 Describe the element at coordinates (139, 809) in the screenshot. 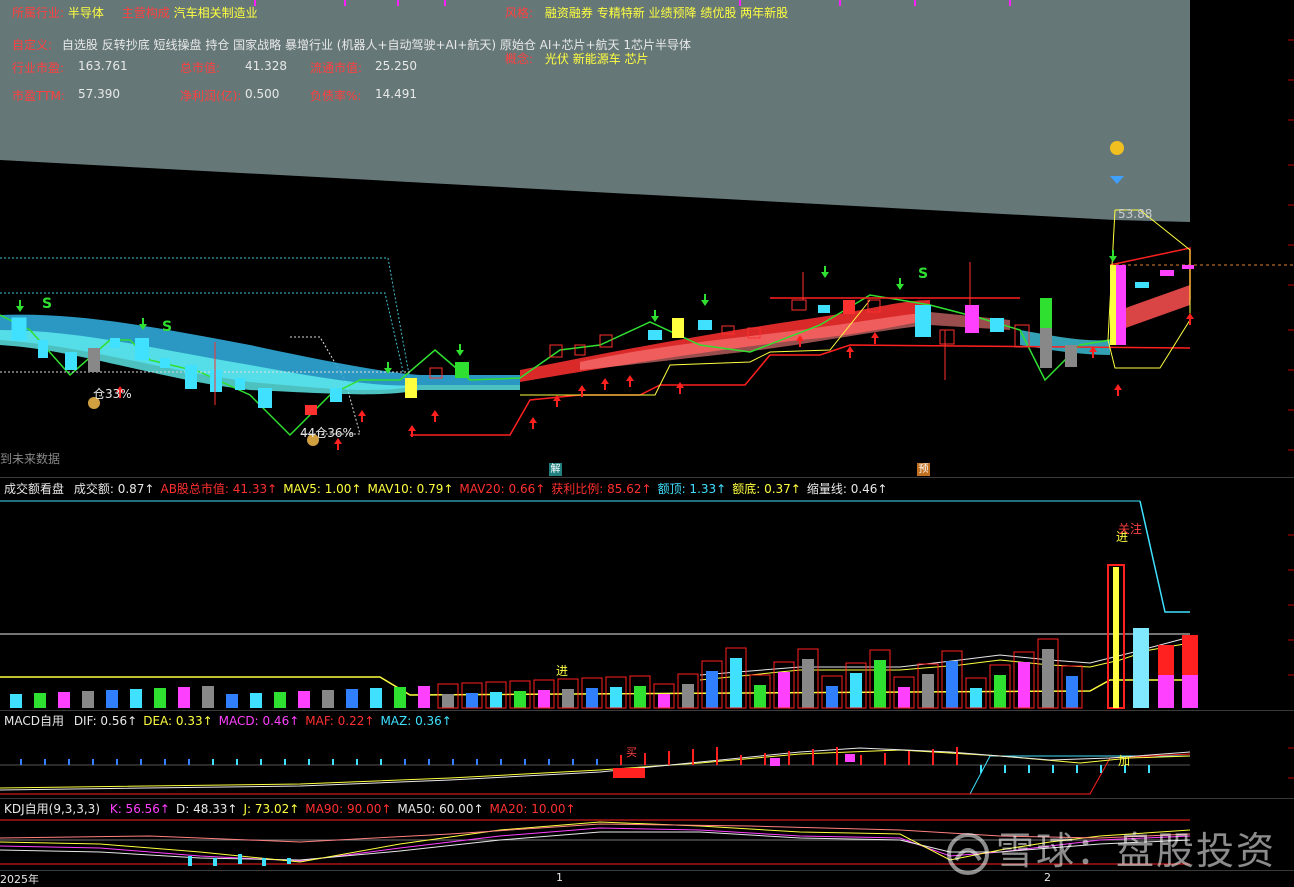

I see `kdj-indicator-item: K: 56.56↑` at that location.